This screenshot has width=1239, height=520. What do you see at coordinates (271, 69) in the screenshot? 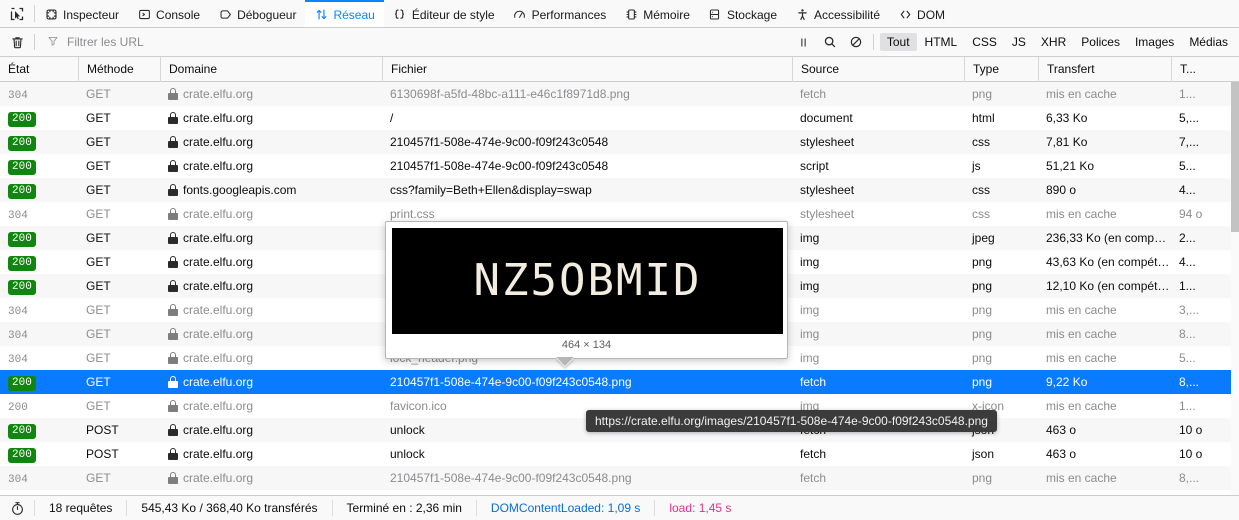
I see `column-header-domaine: Domaine` at bounding box center [271, 69].